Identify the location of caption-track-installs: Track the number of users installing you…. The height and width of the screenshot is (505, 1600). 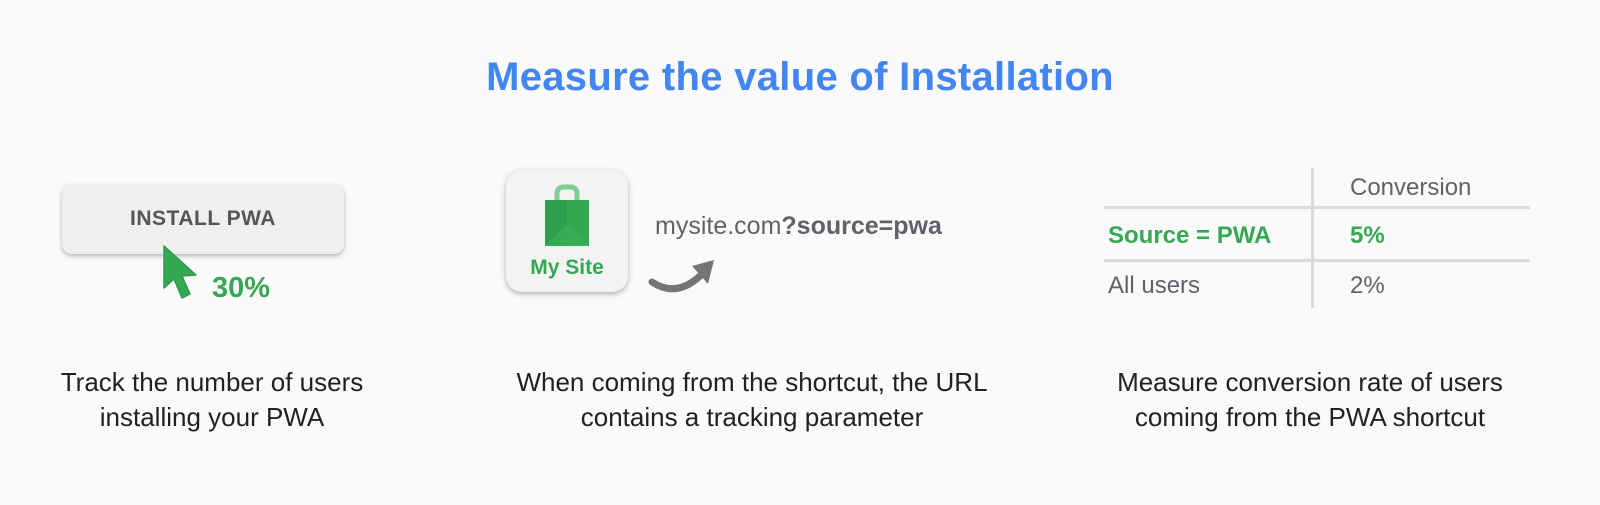
(212, 400).